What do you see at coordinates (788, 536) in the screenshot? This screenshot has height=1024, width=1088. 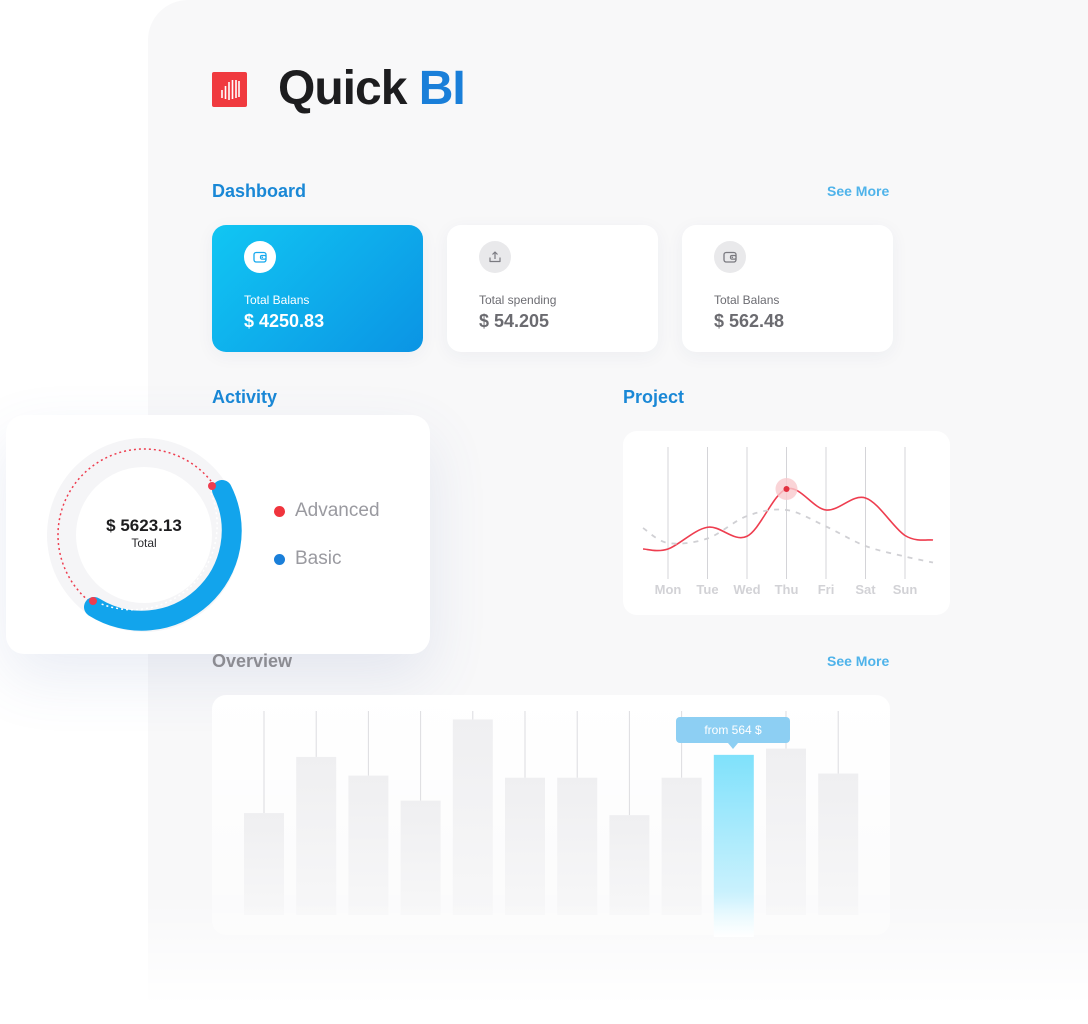 I see `series-line-secondary` at bounding box center [788, 536].